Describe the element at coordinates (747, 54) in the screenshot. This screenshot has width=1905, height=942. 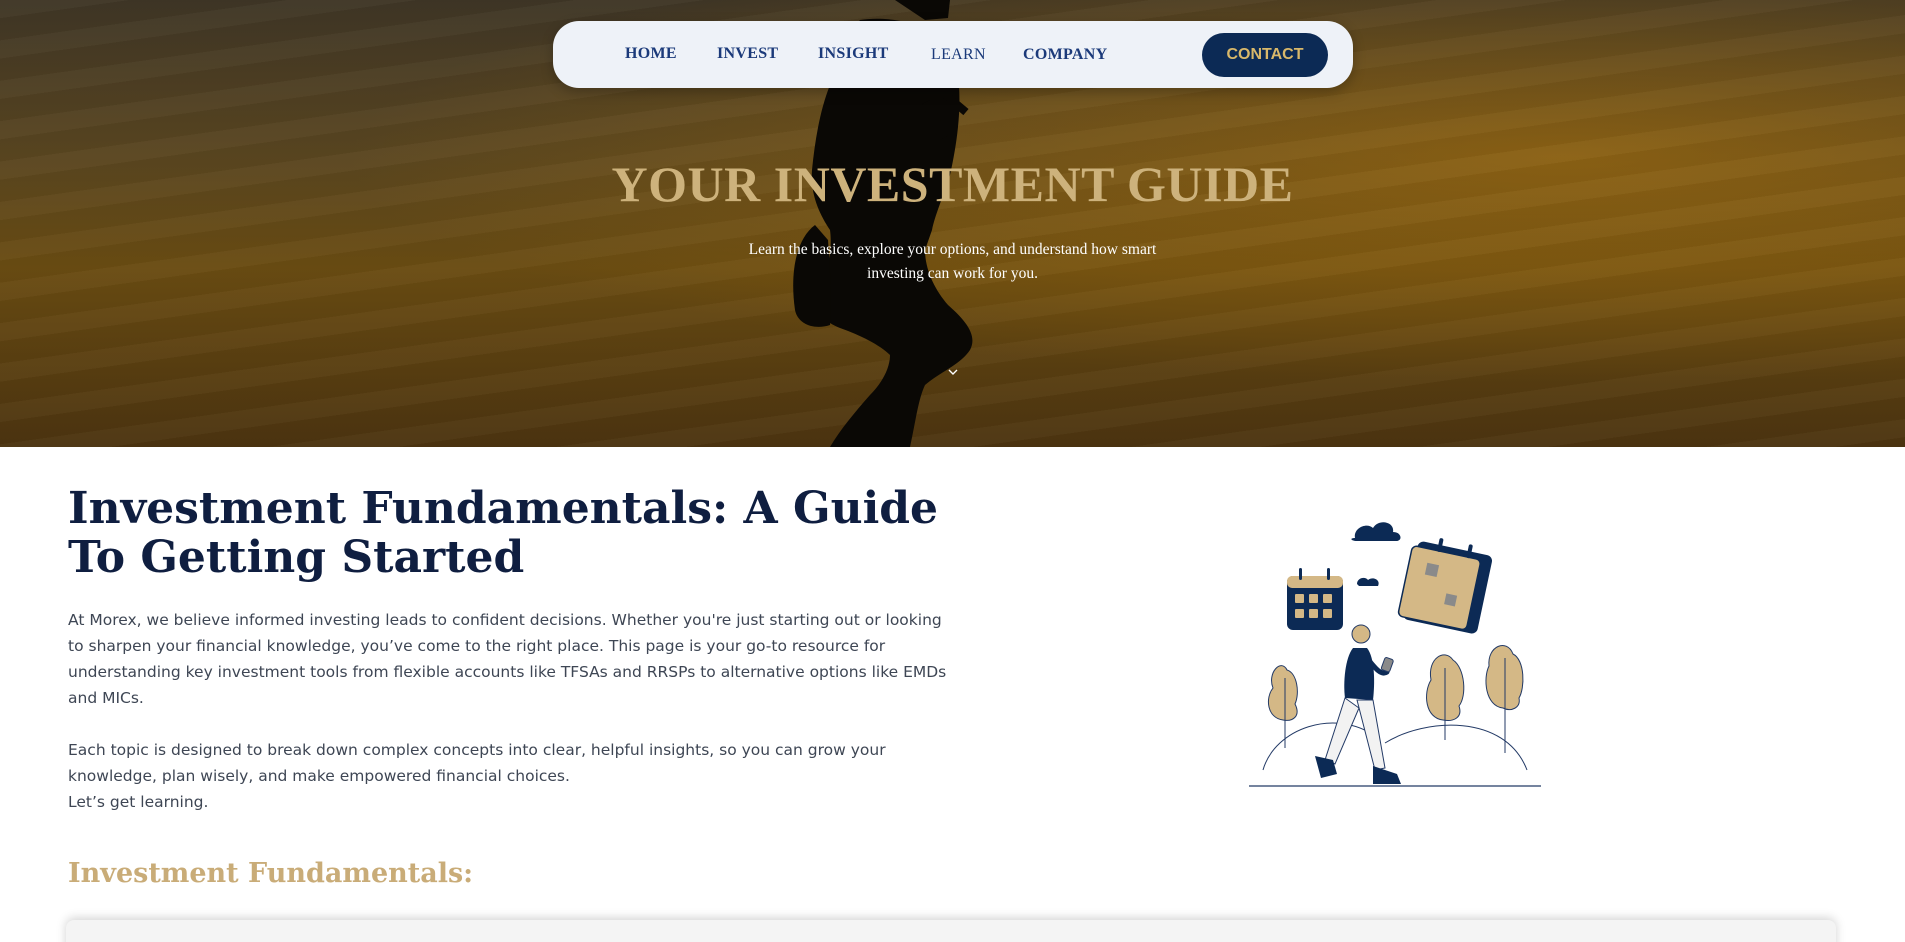
I see `nav-invest: INVEST` at that location.